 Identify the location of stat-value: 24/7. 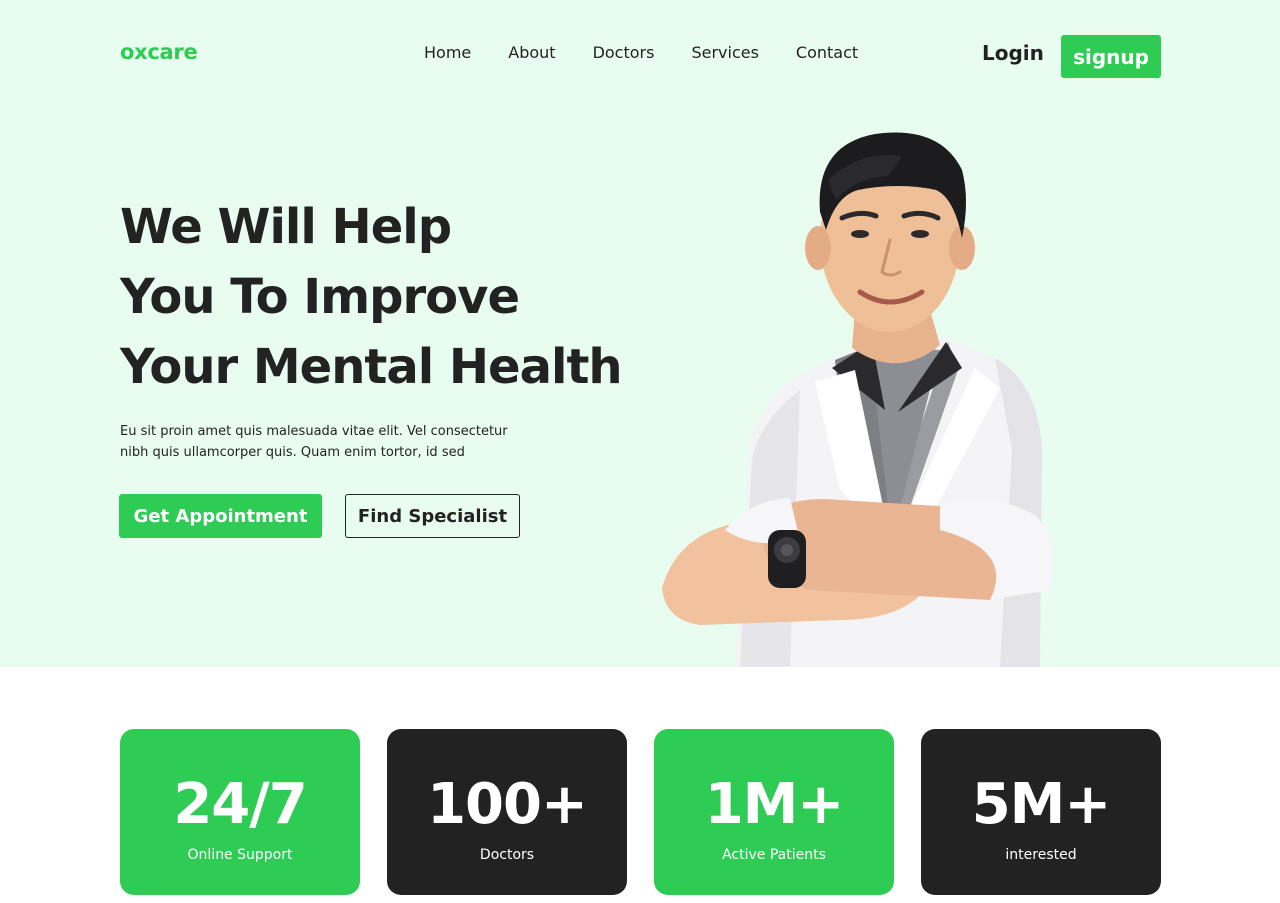
(240, 804).